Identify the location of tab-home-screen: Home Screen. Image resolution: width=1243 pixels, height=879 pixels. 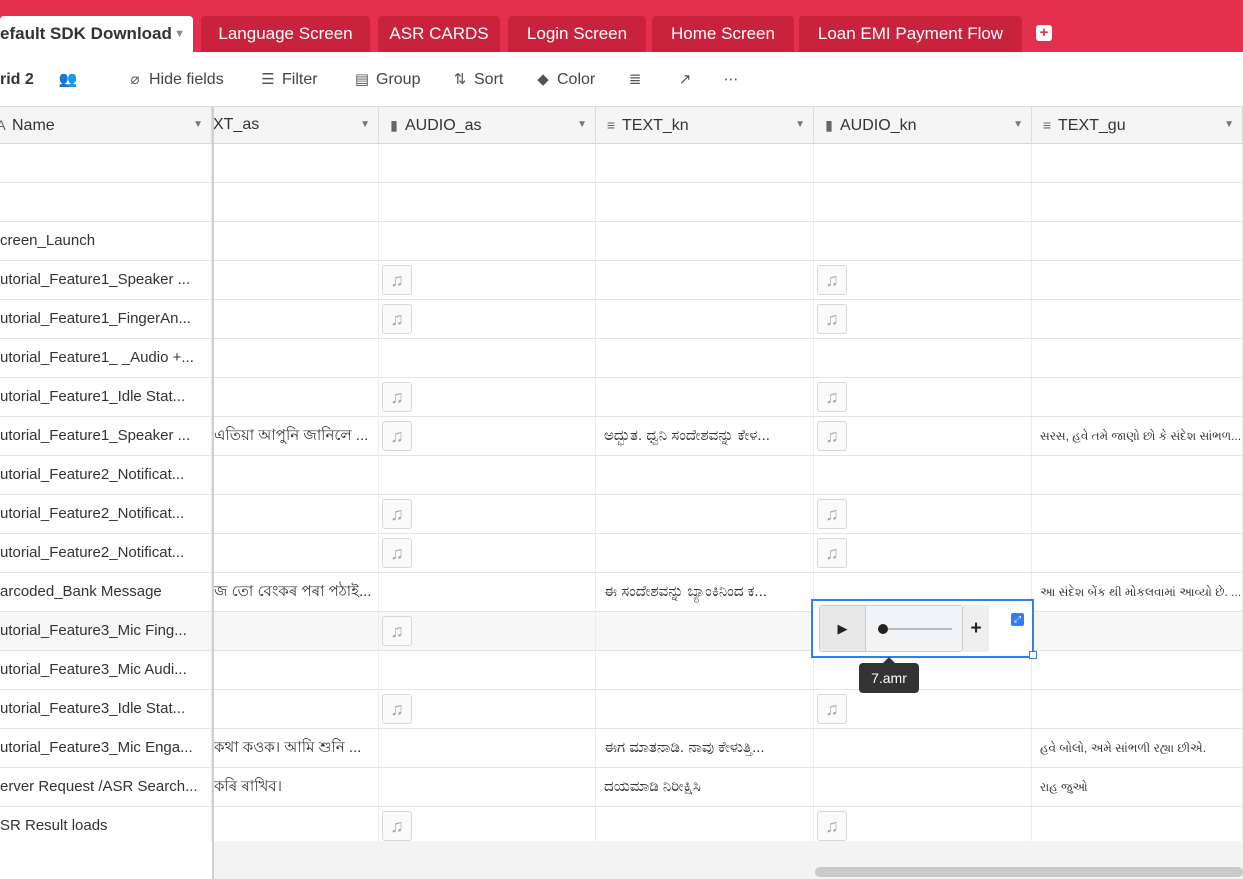
(723, 34).